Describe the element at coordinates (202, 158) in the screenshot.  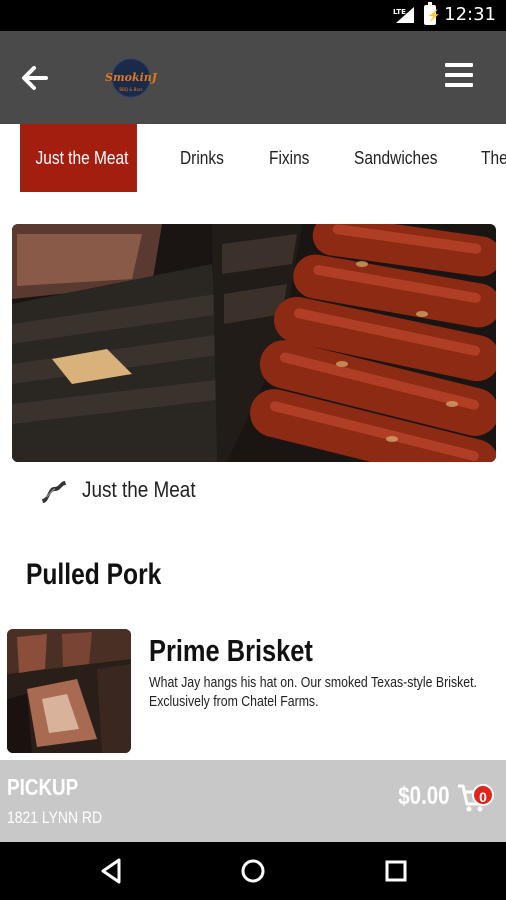
I see `tab-drinks: Drinks` at that location.